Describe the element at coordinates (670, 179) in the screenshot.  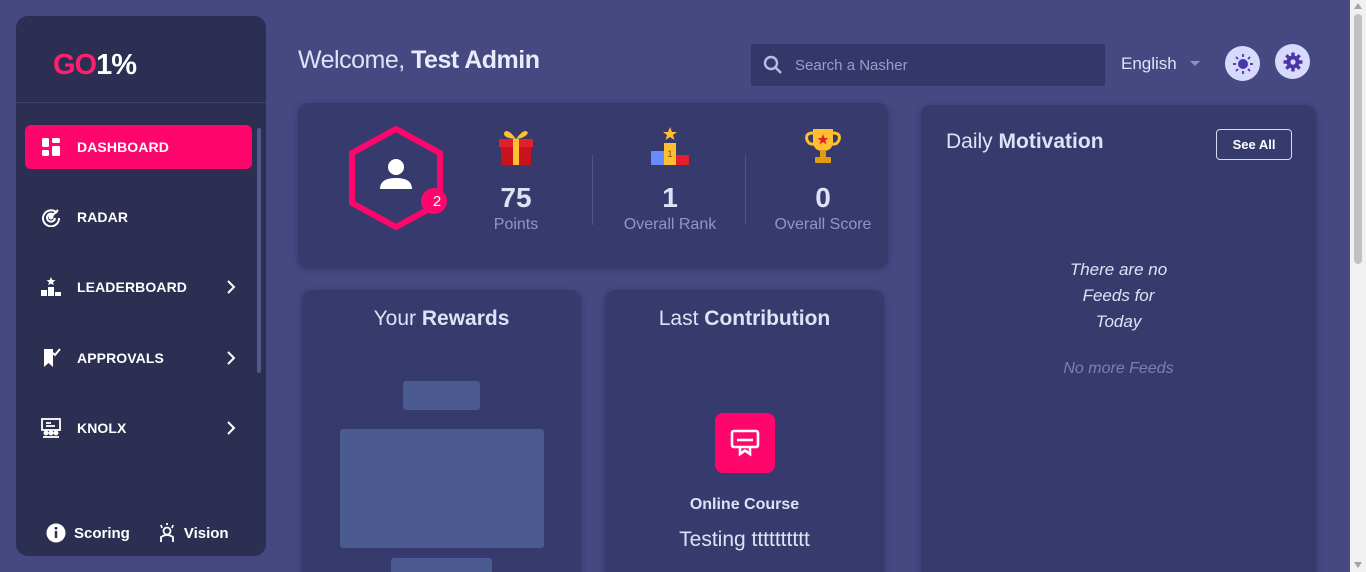
I see `rank-stat: 1 1 Overall Rank` at that location.